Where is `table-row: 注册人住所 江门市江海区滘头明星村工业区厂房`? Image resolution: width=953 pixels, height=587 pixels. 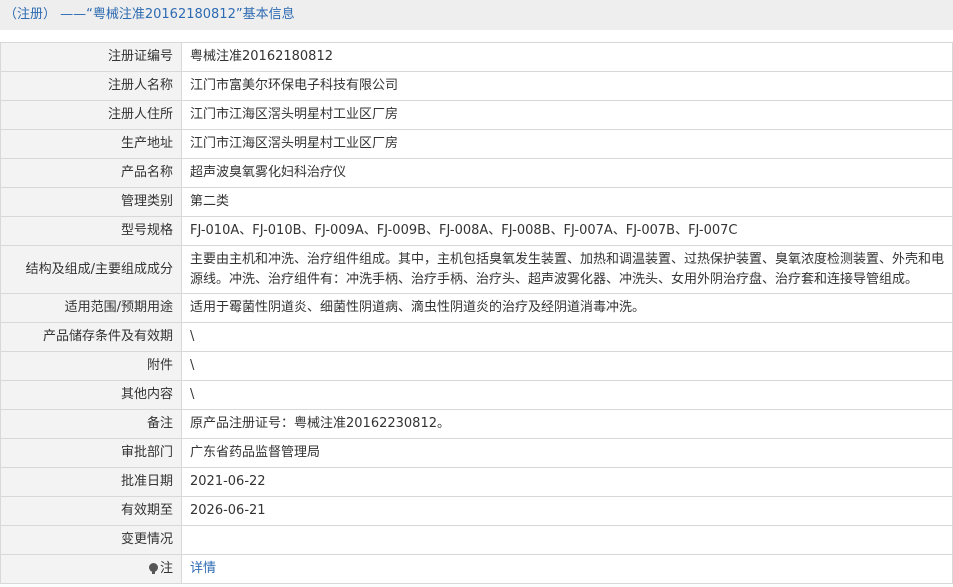 table-row: 注册人住所 江门市江海区滘头明星村工业区厂房 is located at coordinates (476, 115).